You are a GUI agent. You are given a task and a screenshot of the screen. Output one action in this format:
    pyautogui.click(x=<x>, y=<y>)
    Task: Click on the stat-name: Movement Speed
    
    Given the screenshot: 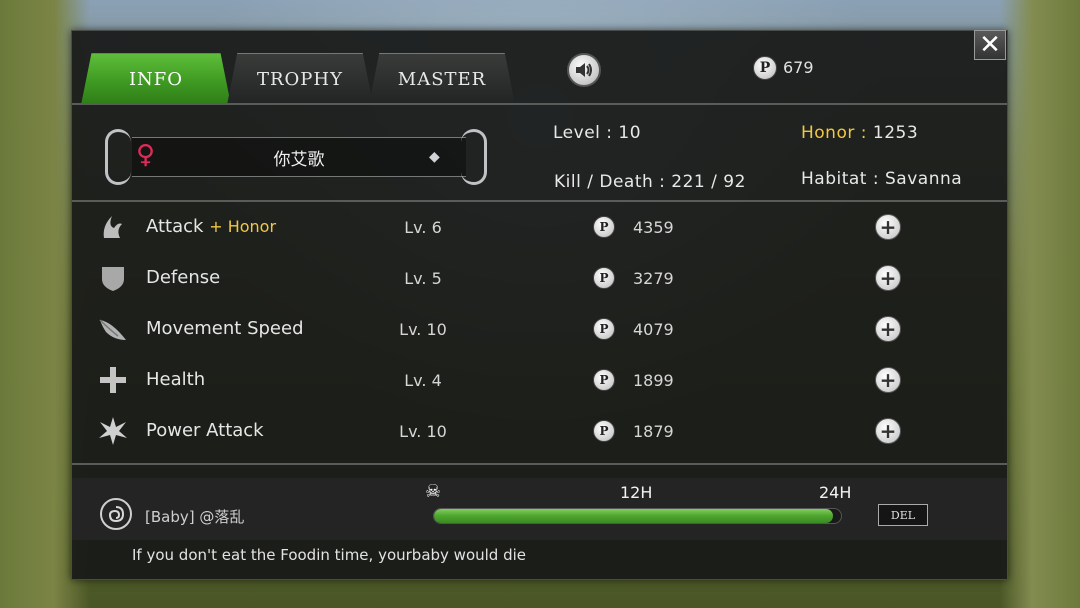 What is the action you would take?
    pyautogui.click(x=225, y=328)
    